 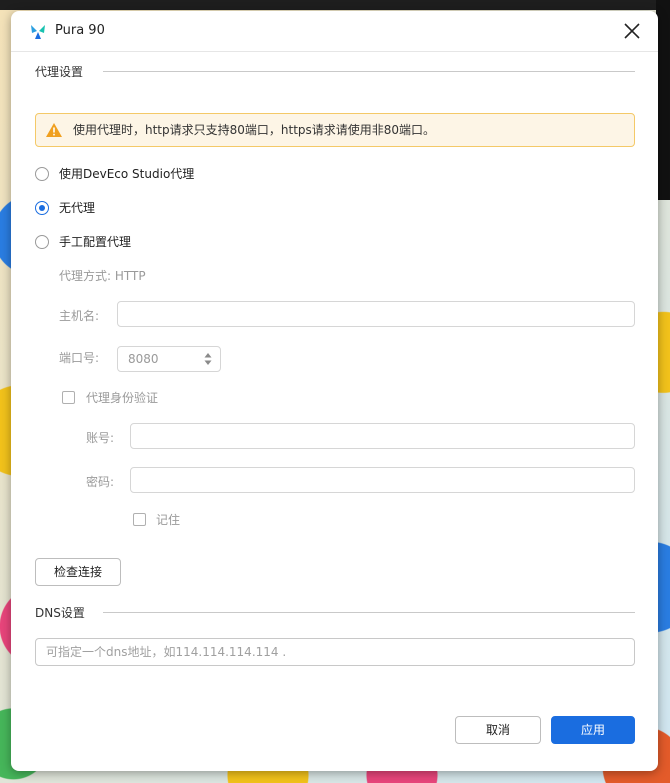 I want to click on close-icon, so click(x=632, y=31).